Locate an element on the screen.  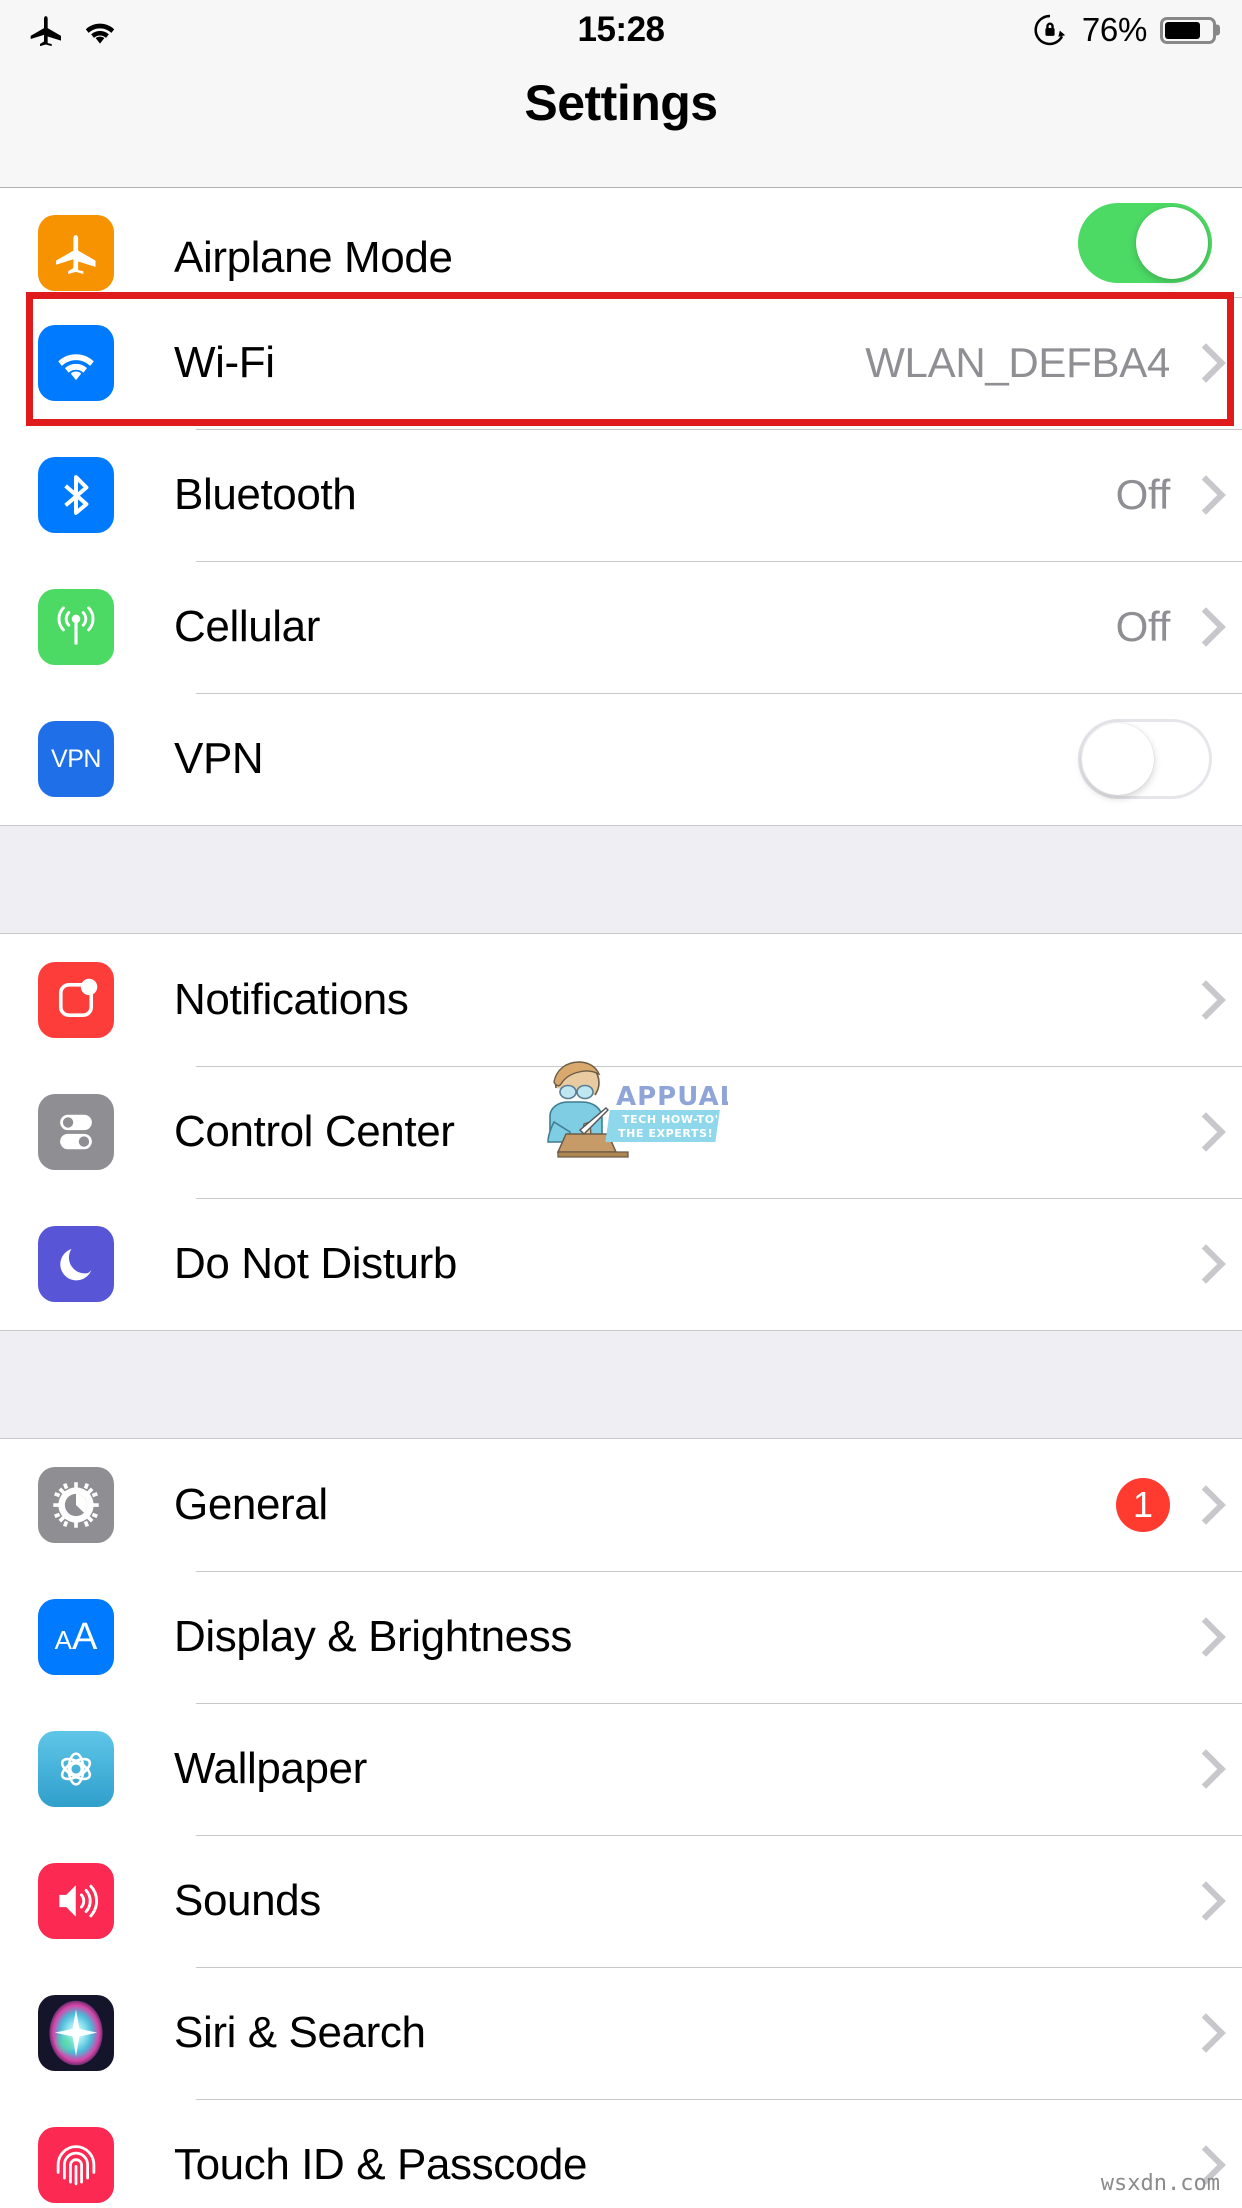
status-bar: 15:28 76% is located at coordinates (621, 30).